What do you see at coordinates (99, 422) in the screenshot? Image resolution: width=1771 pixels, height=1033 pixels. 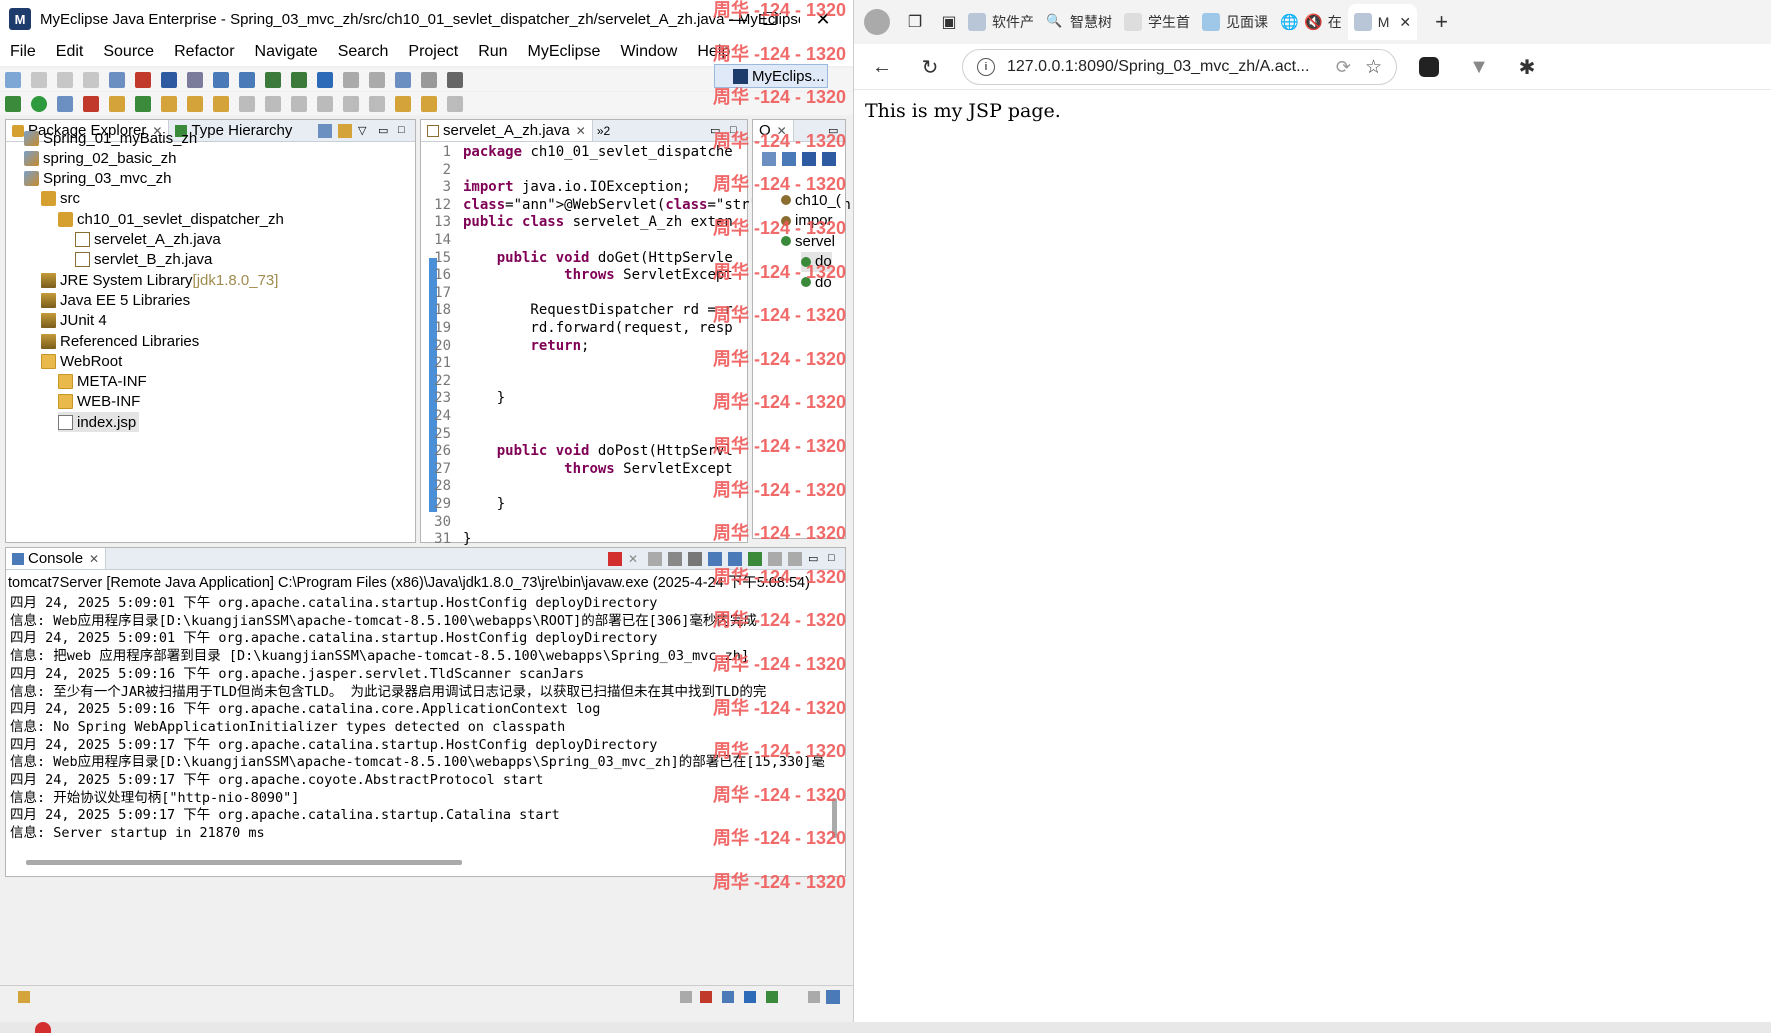 I see `tree-item: index.jsp` at bounding box center [99, 422].